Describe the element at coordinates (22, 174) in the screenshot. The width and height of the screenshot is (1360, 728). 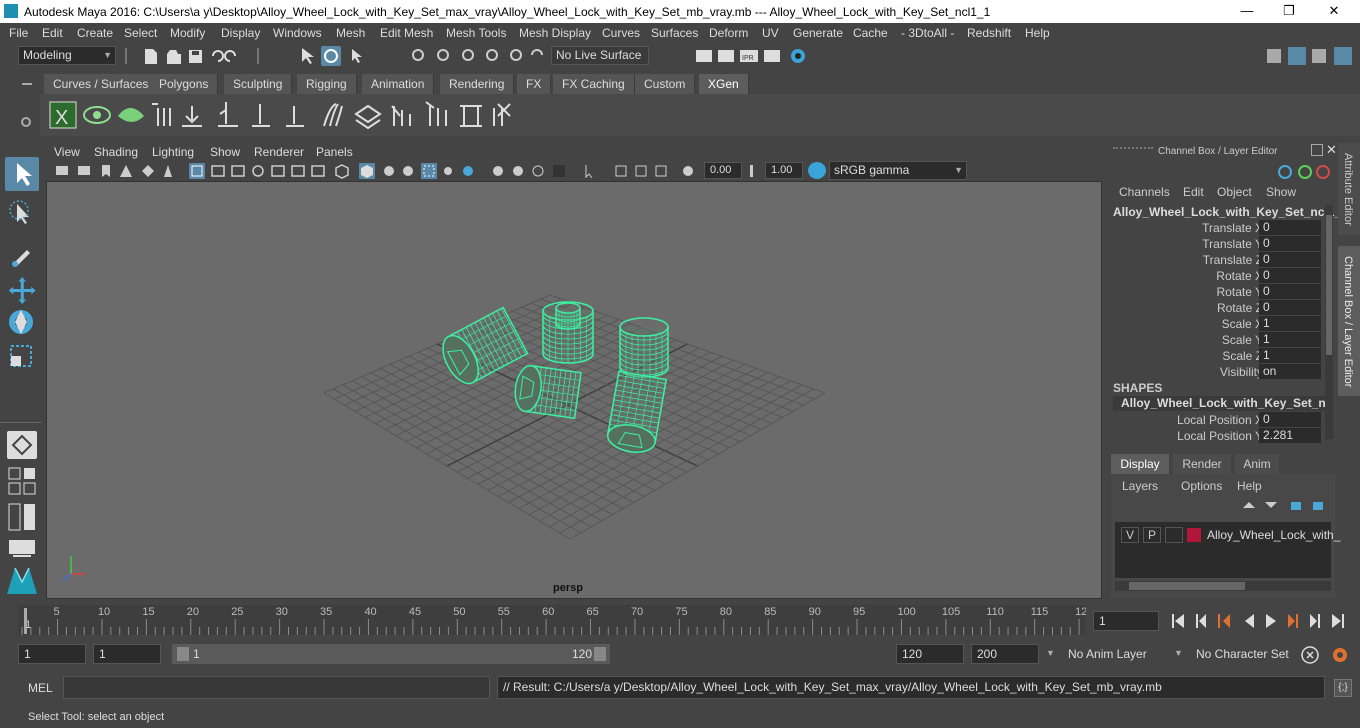
I see `select-tool-button` at that location.